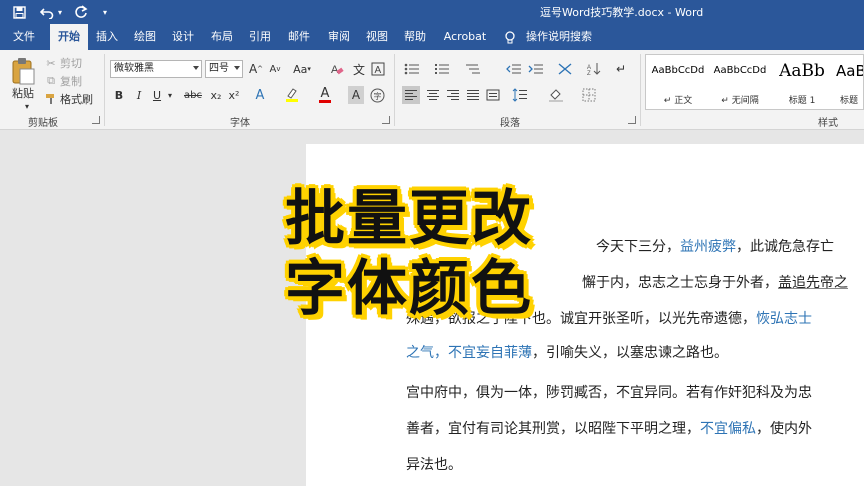  I want to click on doc-text: 宫中府中，俱为一体，陟罚臧否，不宜异同。若有作奸犯科及为忠, so click(609, 393).